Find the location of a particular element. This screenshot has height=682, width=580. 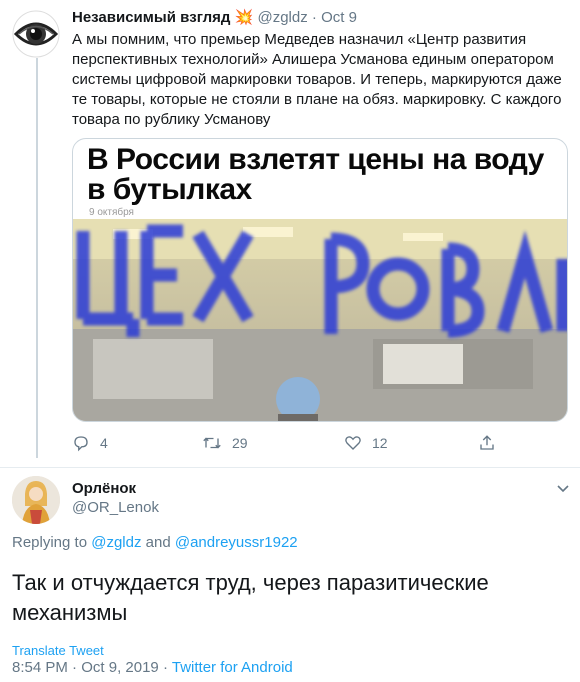

retweet-icon is located at coordinates (212, 443).